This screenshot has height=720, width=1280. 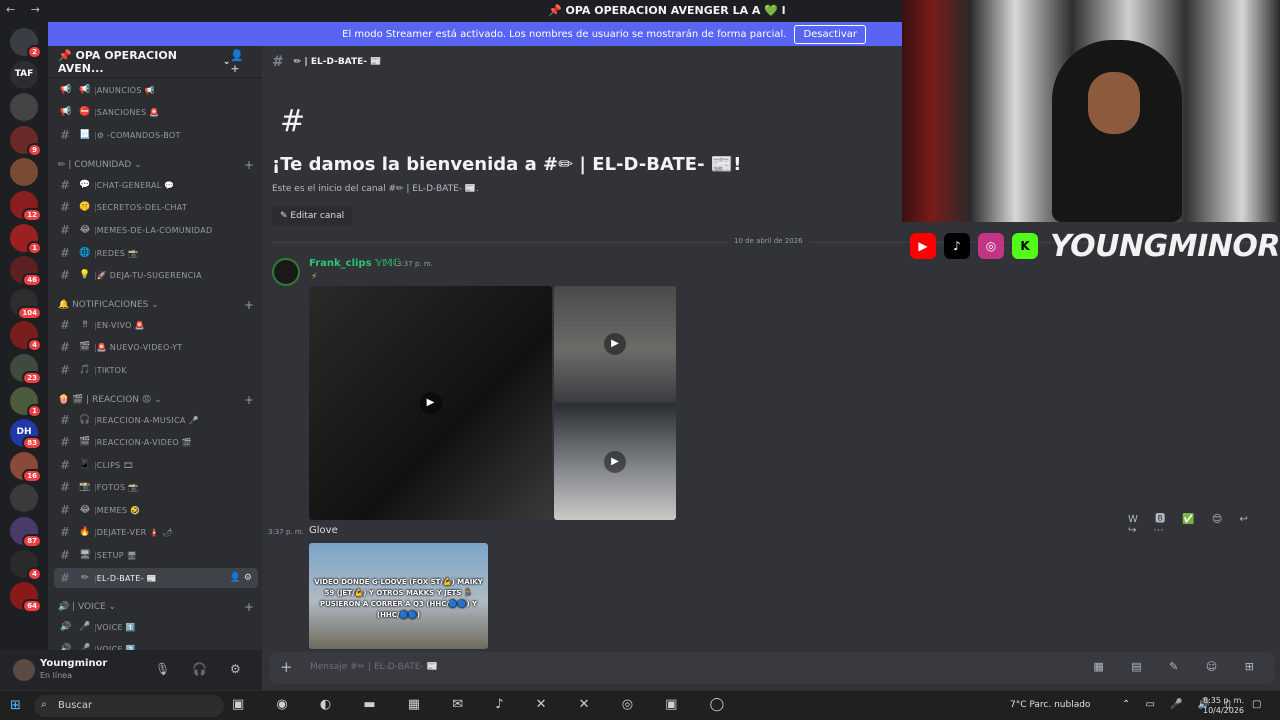 What do you see at coordinates (125, 90) in the screenshot?
I see `channel-label: ANUNCIOS 📢` at bounding box center [125, 90].